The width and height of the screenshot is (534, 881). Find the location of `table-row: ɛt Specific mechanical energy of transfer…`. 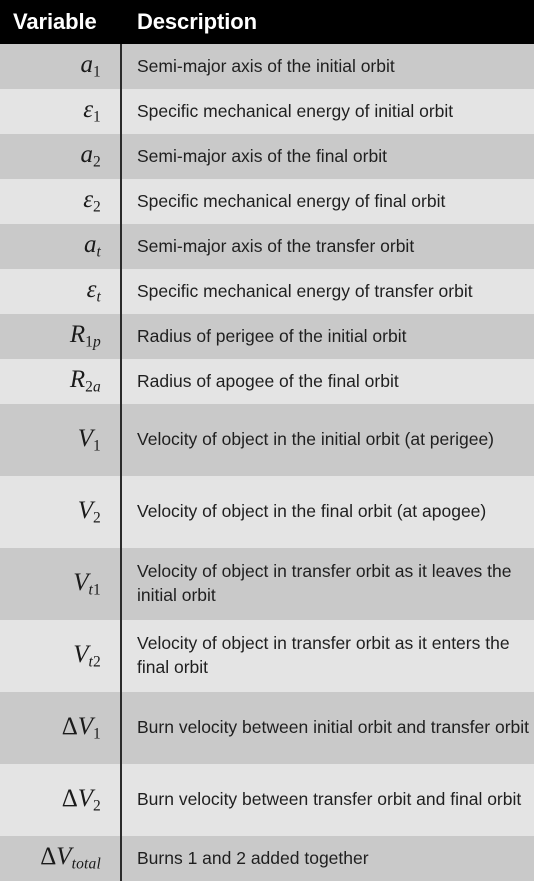

table-row: ɛt Specific mechanical energy of transfer… is located at coordinates (267, 291).